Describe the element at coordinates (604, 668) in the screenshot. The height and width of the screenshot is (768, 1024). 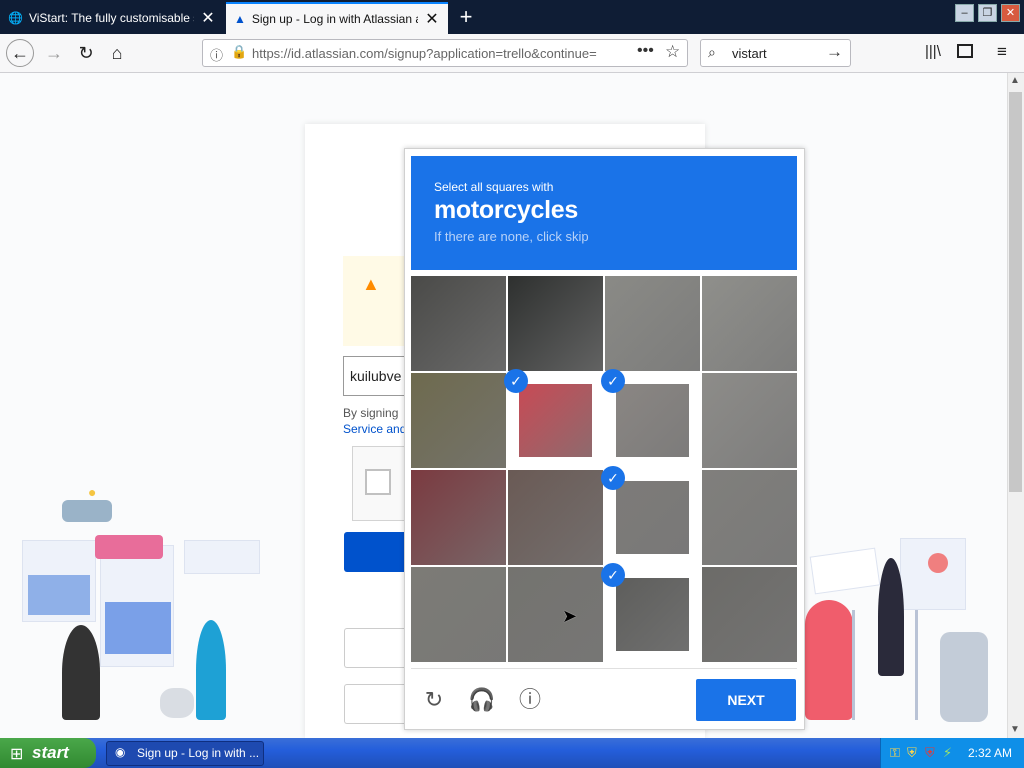
I see `divider` at that location.